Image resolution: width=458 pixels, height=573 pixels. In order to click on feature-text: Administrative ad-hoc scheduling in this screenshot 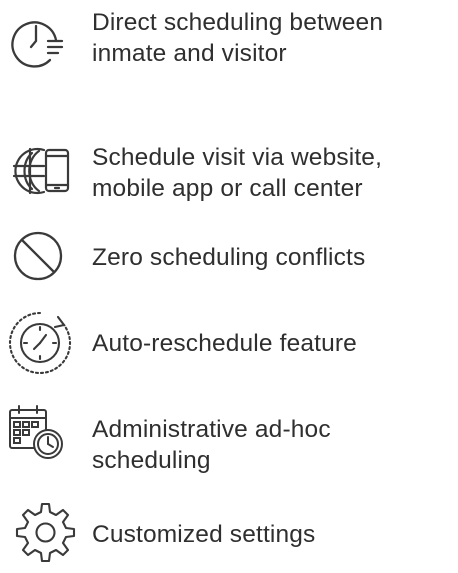, I will do `click(211, 445)`.